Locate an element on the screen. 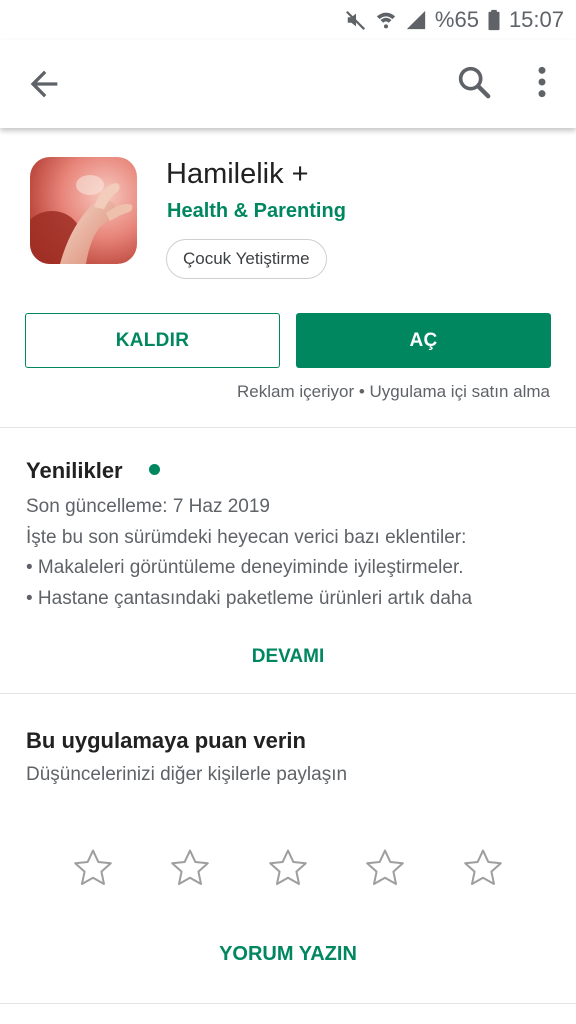  new-indicator-dot is located at coordinates (154, 469).